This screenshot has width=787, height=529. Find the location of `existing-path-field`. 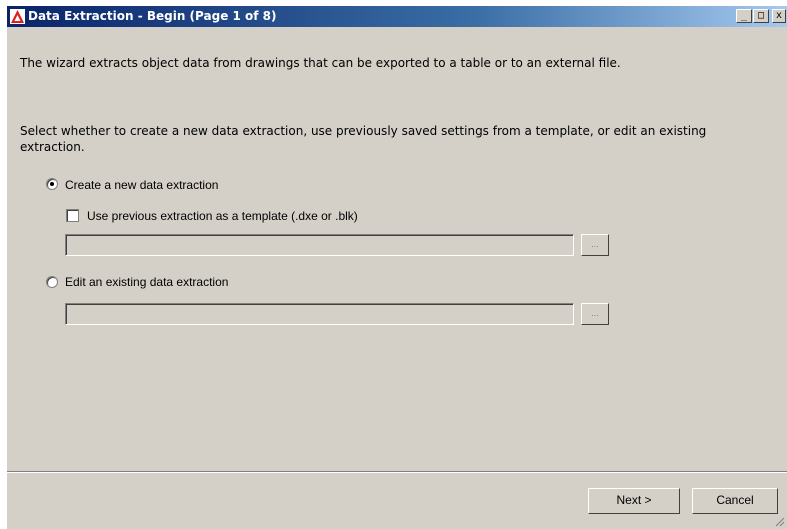

existing-path-field is located at coordinates (319, 314).